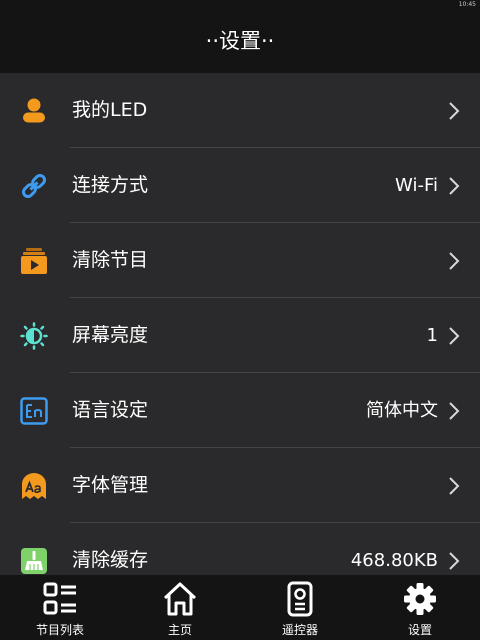  Describe the element at coordinates (299, 630) in the screenshot. I see `tab-label: 遥控器` at that location.